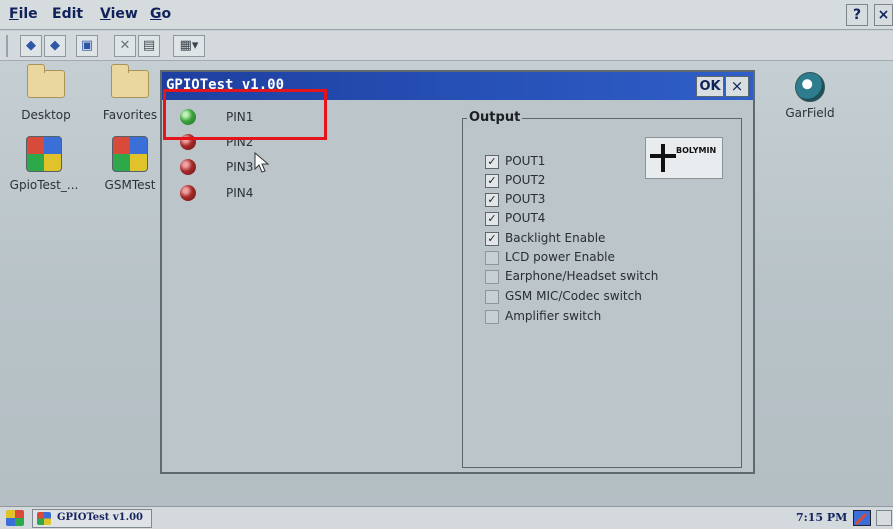  What do you see at coordinates (821, 517) in the screenshot?
I see `clock: 7:15 PM` at bounding box center [821, 517].